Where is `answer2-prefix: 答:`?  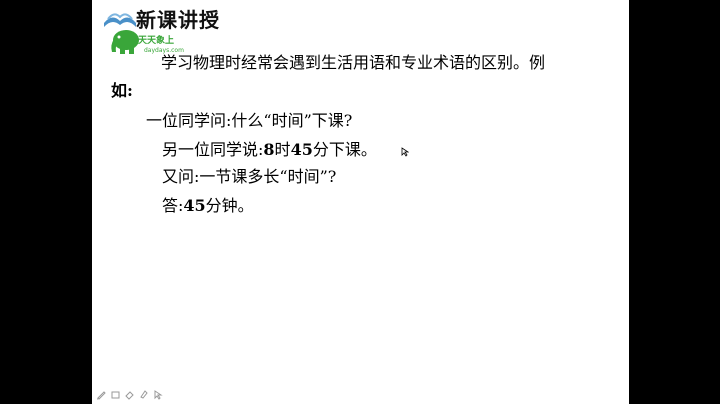 answer2-prefix: 答: is located at coordinates (173, 205).